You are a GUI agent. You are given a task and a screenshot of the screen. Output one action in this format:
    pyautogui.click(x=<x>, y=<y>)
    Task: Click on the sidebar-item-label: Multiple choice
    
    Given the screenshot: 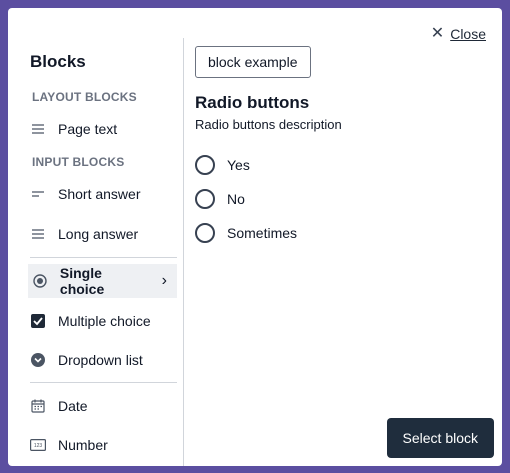 What is the action you would take?
    pyautogui.click(x=104, y=321)
    